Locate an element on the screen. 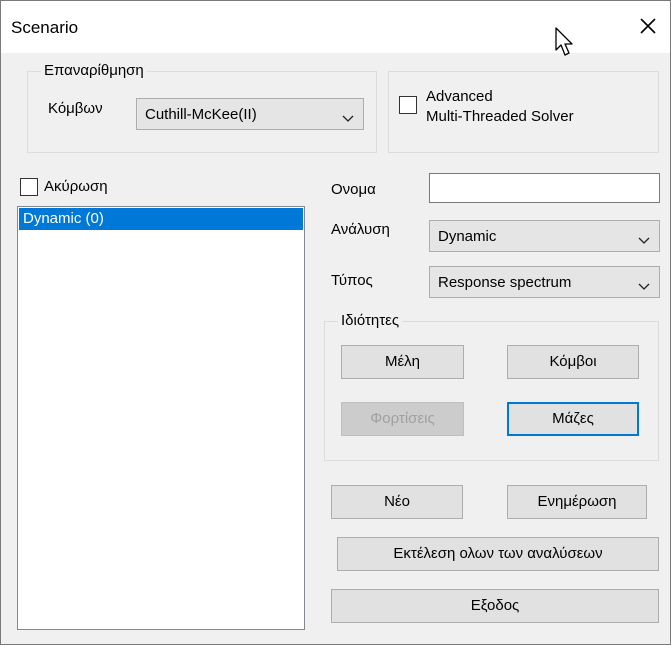 The width and height of the screenshot is (671, 645). renumbering-method-value: Cuthill-McKee(II) is located at coordinates (201, 114).